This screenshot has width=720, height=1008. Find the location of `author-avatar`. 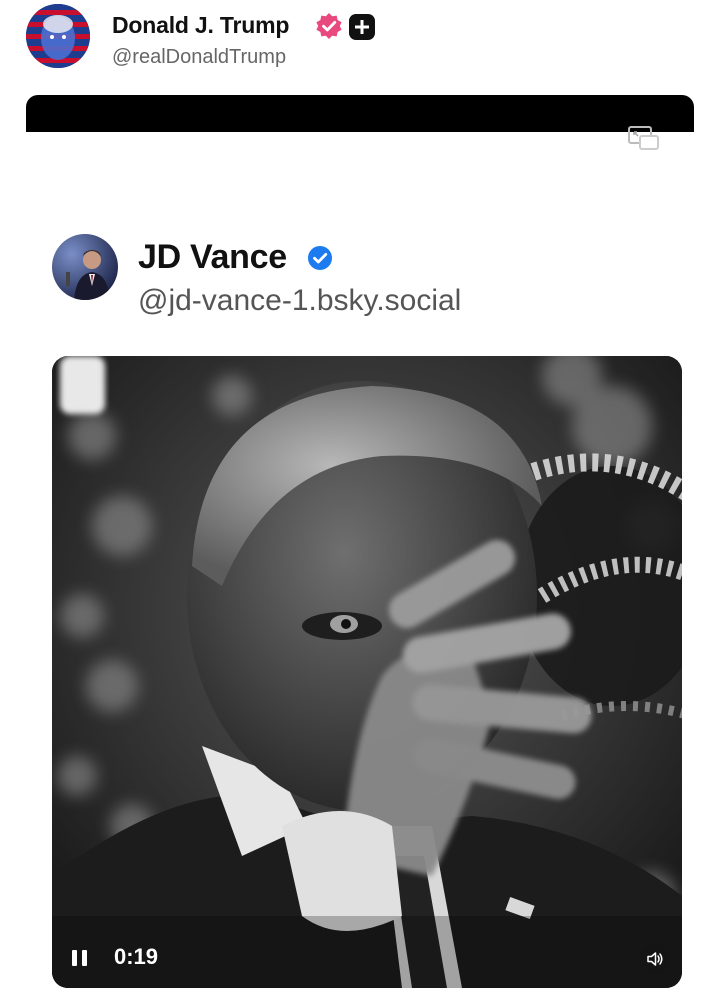

author-avatar is located at coordinates (58, 36).